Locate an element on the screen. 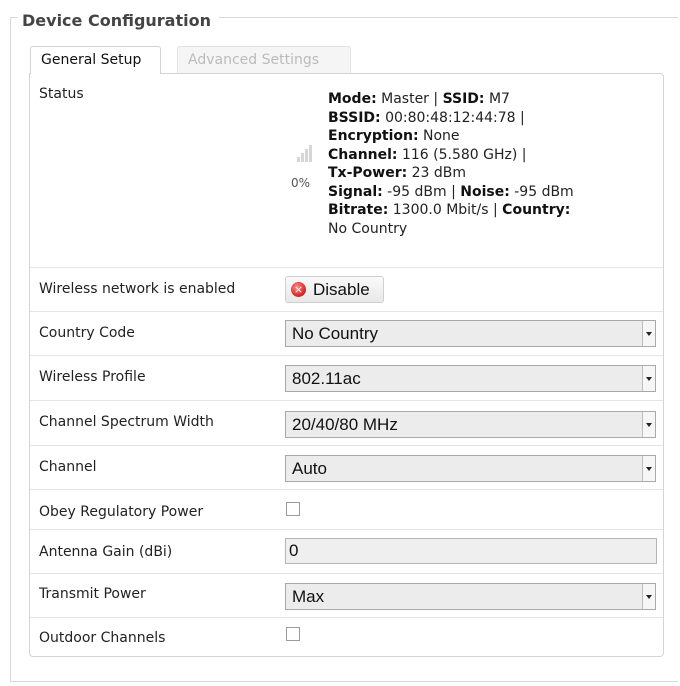 This screenshot has width=680, height=686. wireless-profile-label: Wireless Profile is located at coordinates (92, 377).